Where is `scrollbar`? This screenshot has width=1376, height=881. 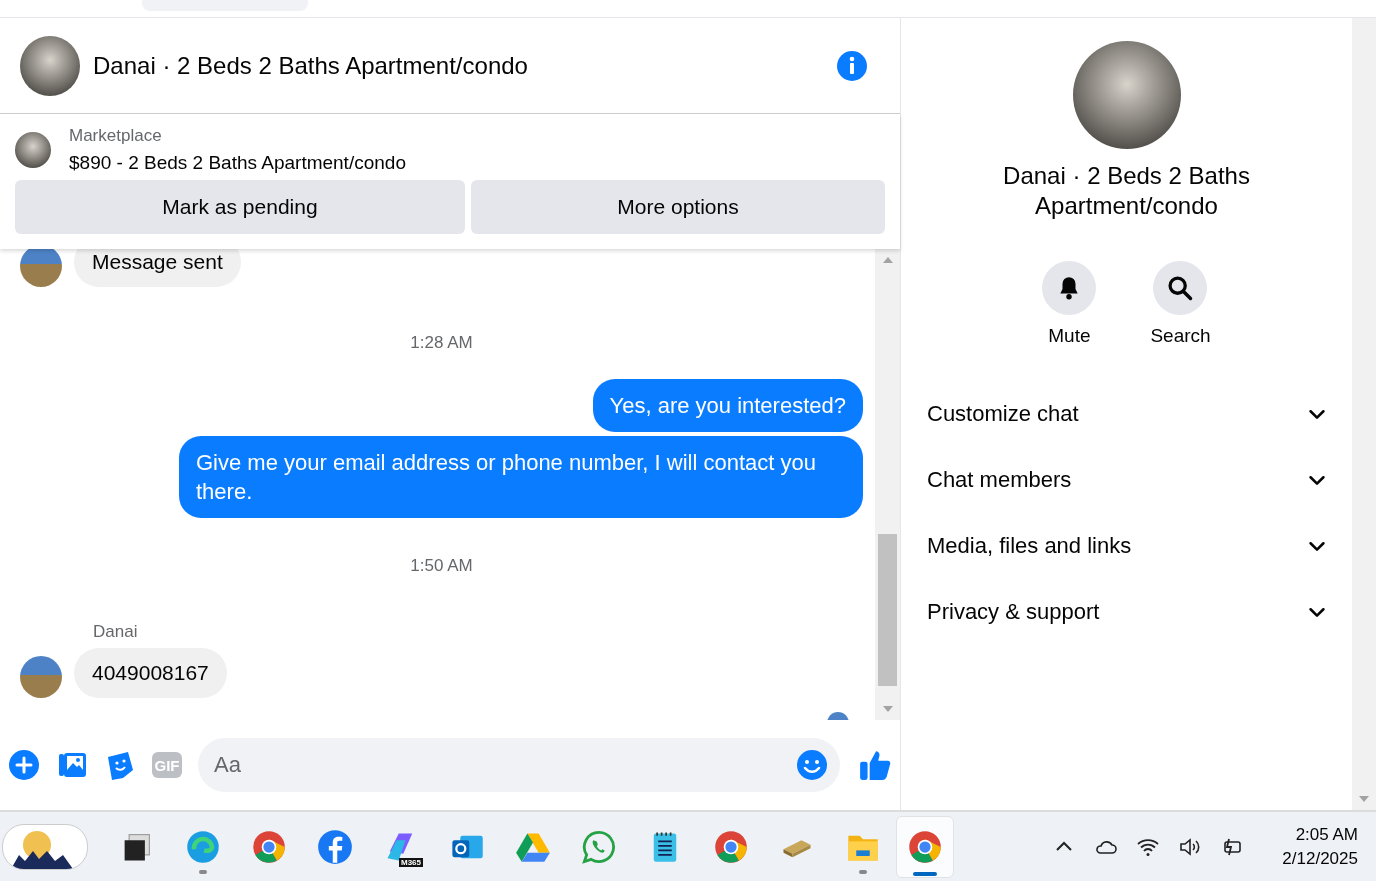 scrollbar is located at coordinates (887, 484).